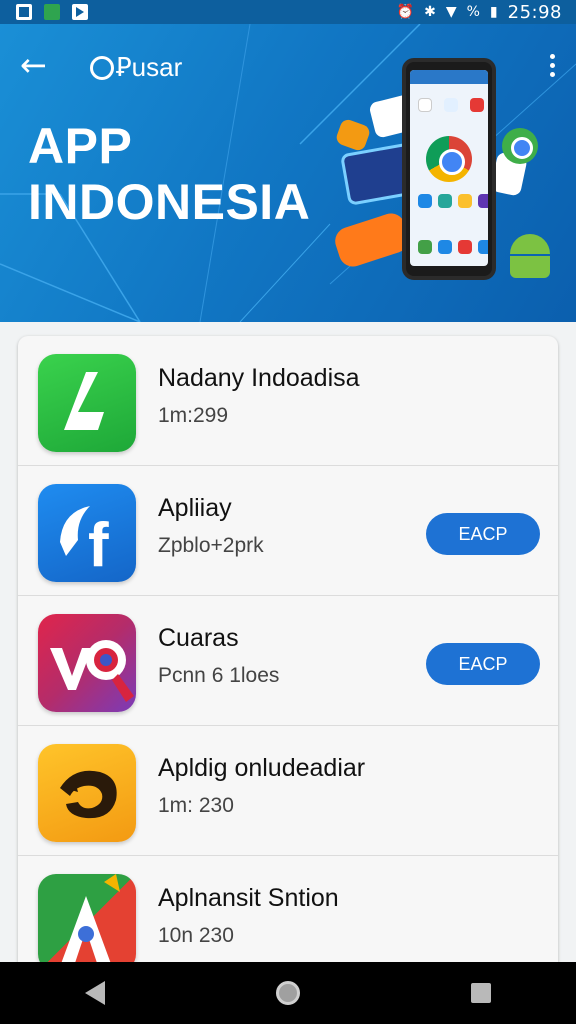 Image resolution: width=576 pixels, height=1024 pixels. What do you see at coordinates (288, 12) in the screenshot?
I see `status-bar: ⏰ ✱ ▼ % ▮ 25:98` at bounding box center [288, 12].